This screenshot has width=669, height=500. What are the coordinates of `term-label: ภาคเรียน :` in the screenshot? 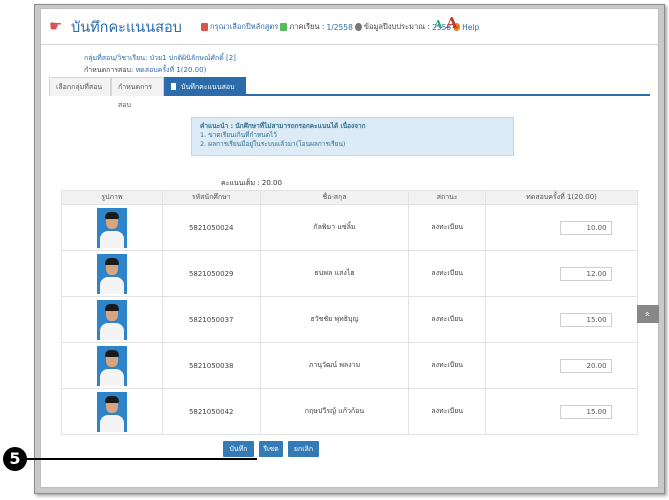 It's located at (307, 26).